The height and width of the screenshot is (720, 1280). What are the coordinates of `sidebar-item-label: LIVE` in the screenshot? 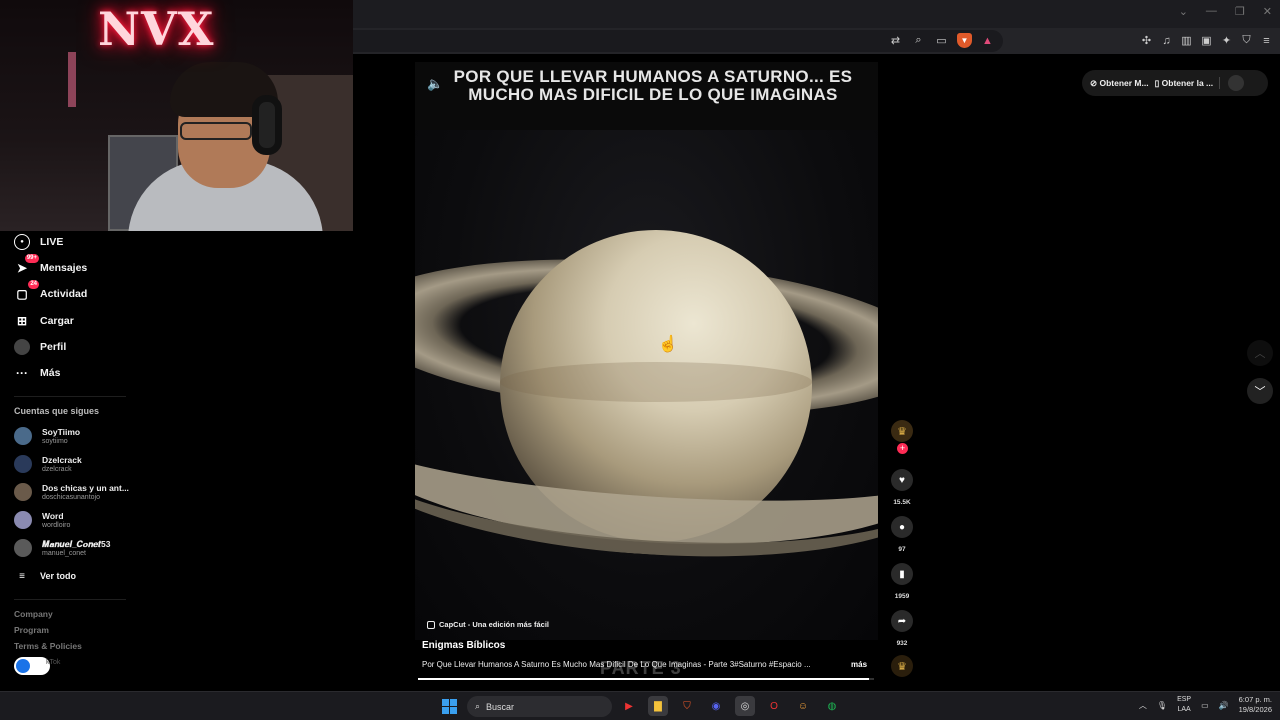 It's located at (52, 242).